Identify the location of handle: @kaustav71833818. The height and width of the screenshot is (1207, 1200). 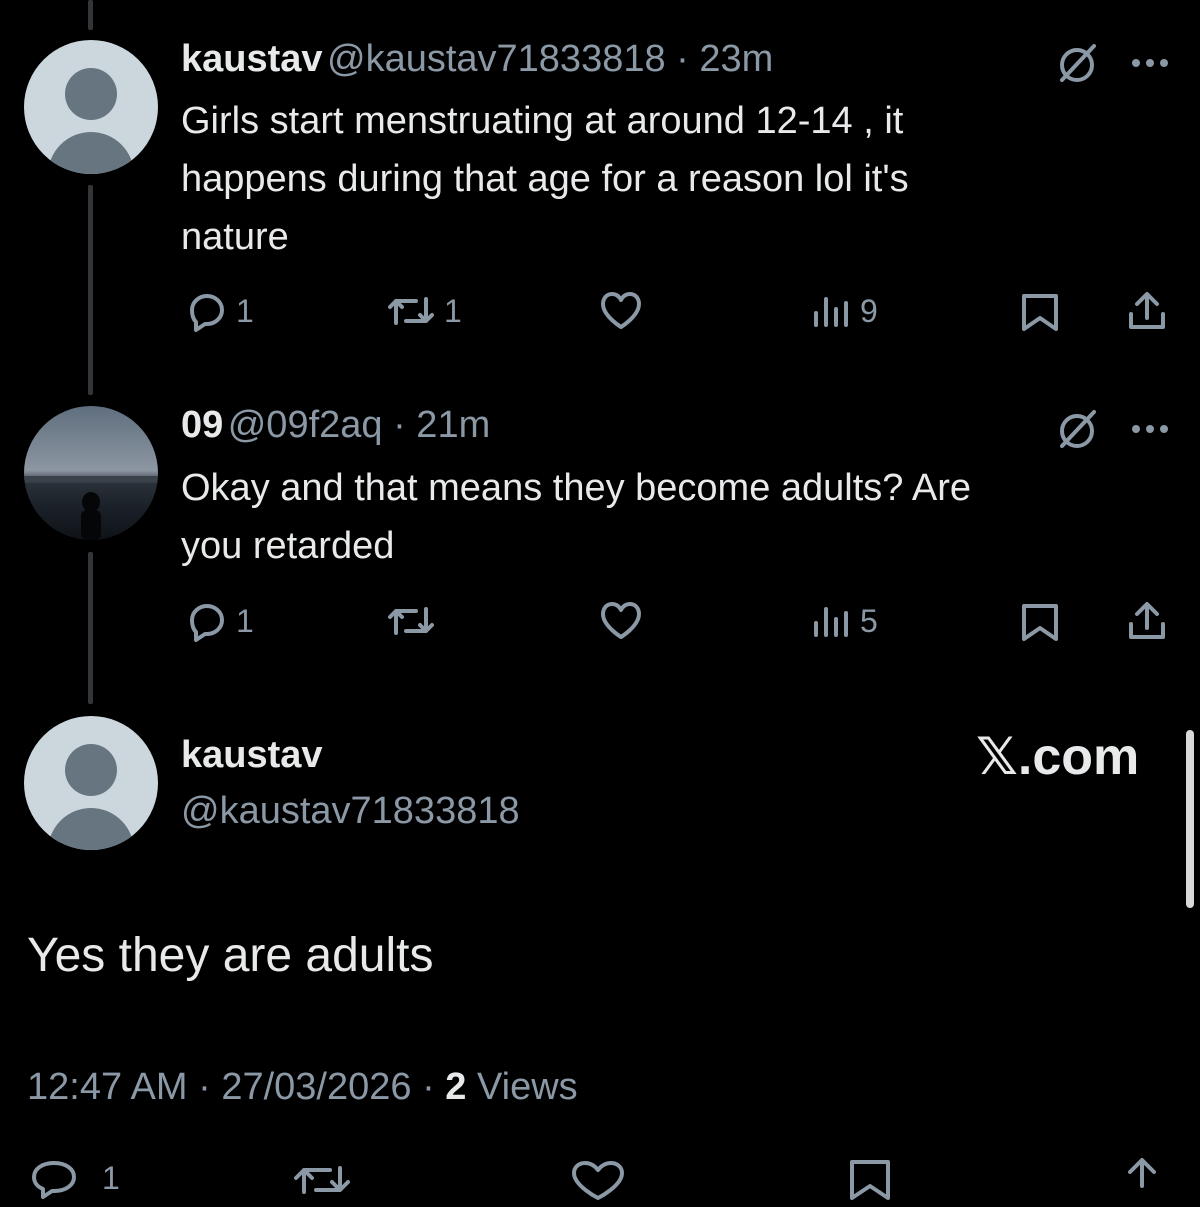
(350, 811).